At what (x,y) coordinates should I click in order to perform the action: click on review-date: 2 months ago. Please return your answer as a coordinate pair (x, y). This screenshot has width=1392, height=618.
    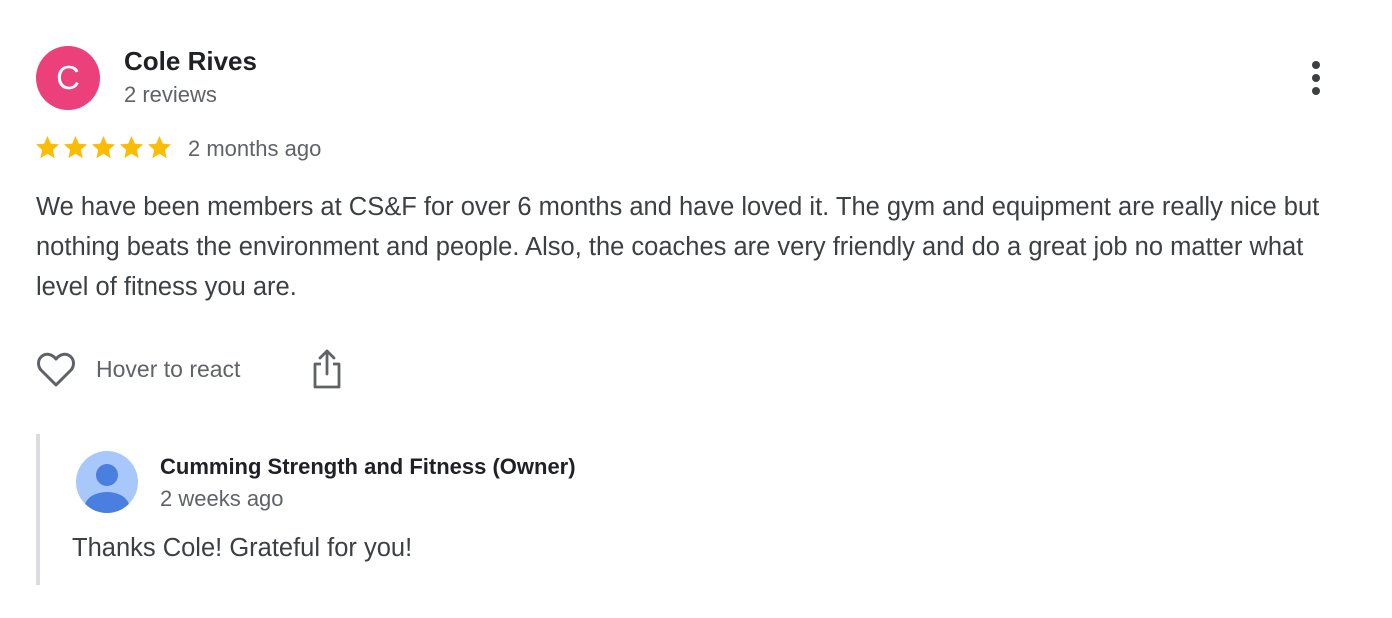
    Looking at the image, I should click on (255, 148).